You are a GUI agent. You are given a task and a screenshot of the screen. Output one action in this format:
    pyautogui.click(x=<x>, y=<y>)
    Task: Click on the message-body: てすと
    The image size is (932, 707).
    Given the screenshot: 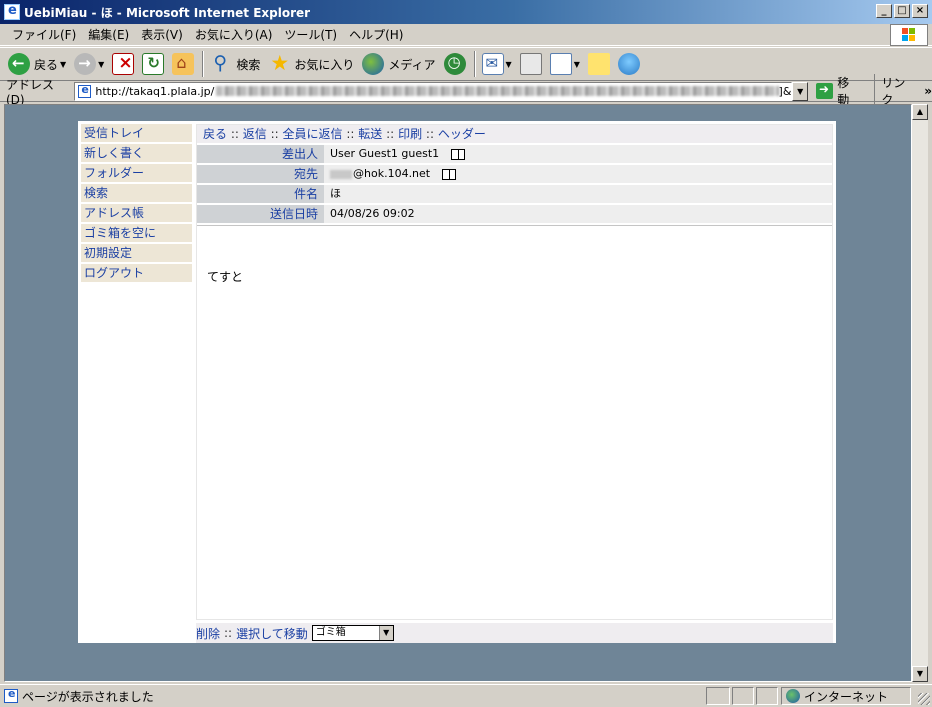 What is the action you would take?
    pyautogui.click(x=225, y=277)
    